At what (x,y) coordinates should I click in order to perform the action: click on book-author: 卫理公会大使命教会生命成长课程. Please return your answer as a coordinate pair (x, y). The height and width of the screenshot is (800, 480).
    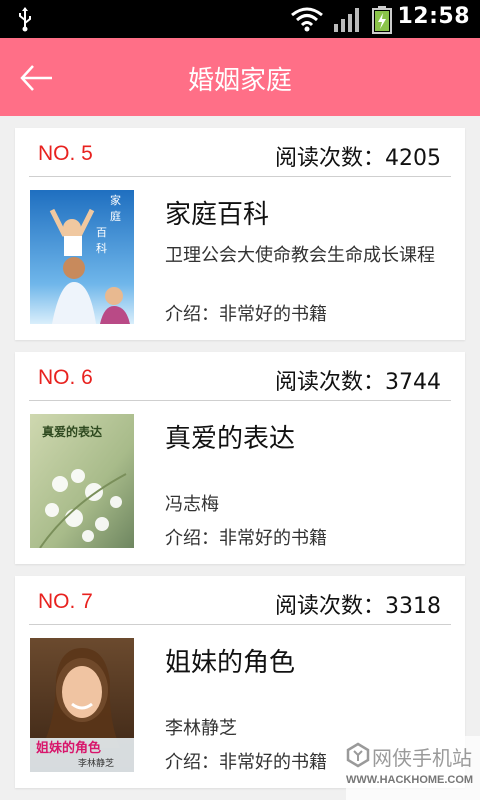
    Looking at the image, I should click on (300, 255).